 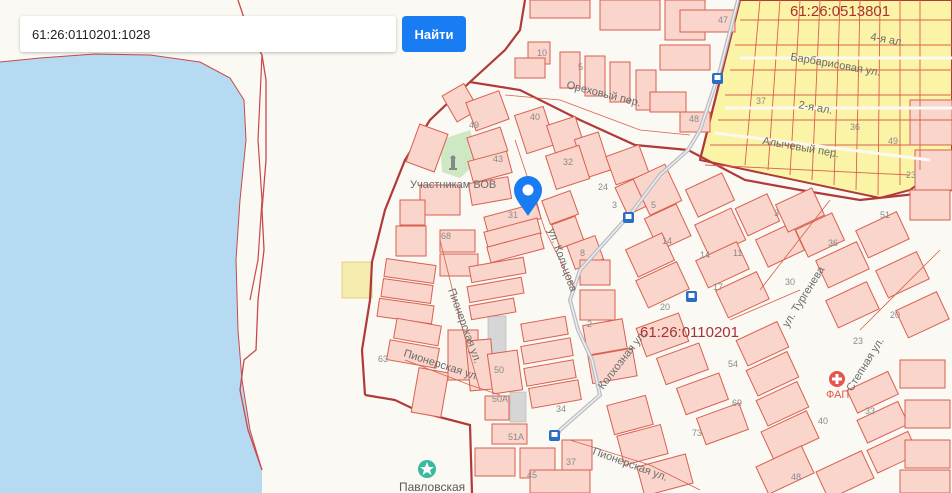 What do you see at coordinates (885, 215) in the screenshot?
I see `svg-text: 51` at bounding box center [885, 215].